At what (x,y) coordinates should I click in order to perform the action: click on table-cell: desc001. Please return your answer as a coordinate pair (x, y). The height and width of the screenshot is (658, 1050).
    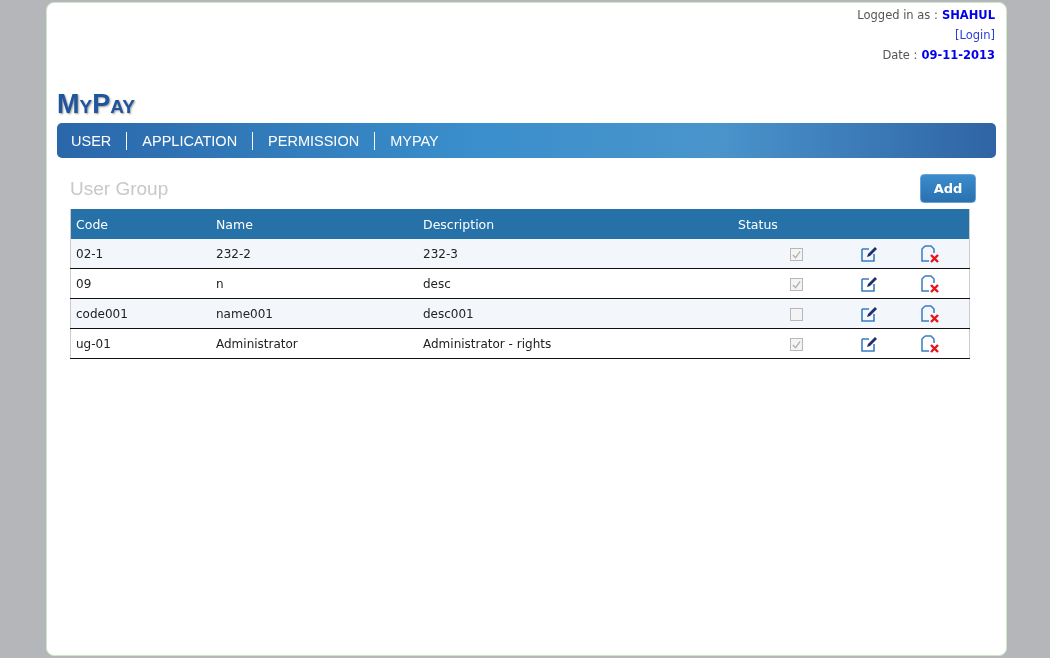
    Looking at the image, I should click on (448, 313).